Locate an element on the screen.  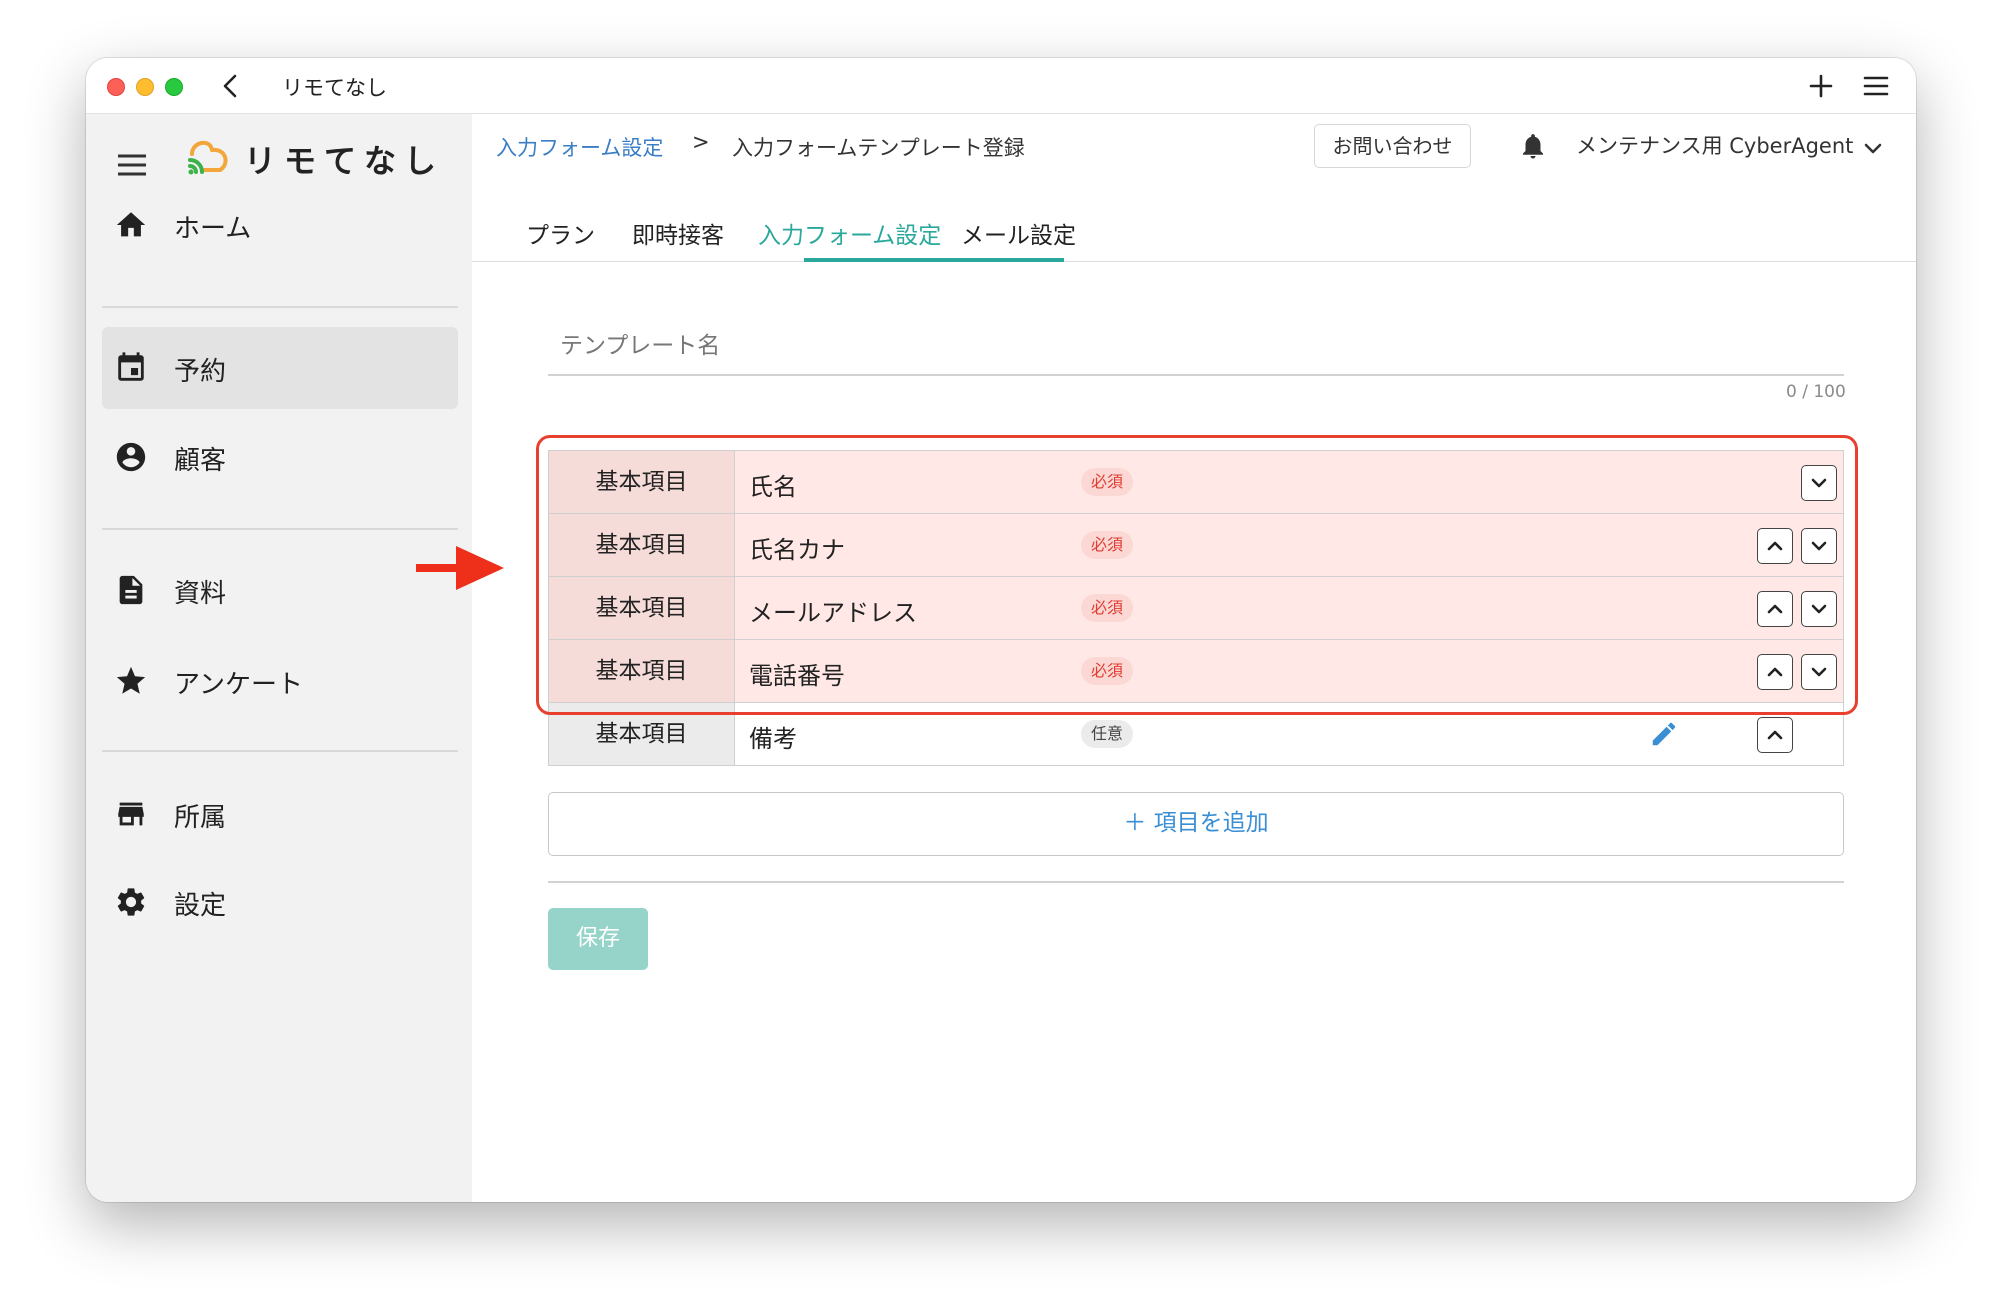
highlight-annotation-box is located at coordinates (1197, 575).